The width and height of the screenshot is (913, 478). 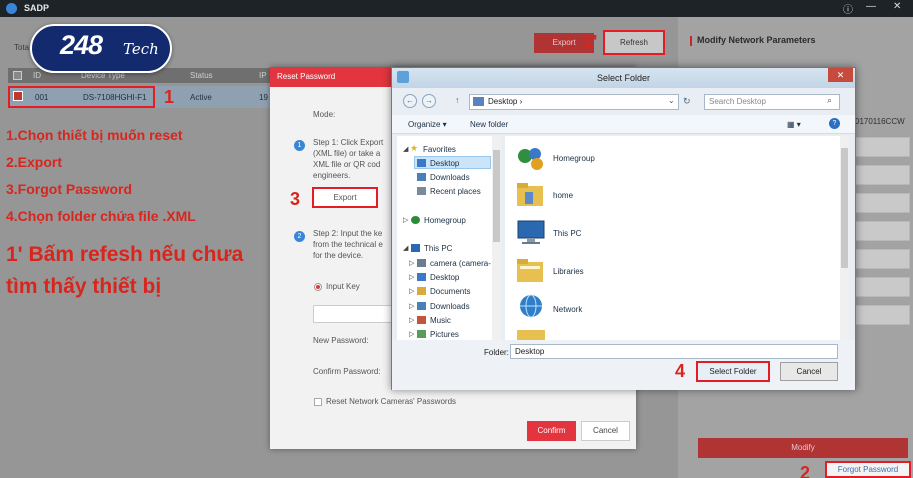 I want to click on step-2-badge: 2, so click(x=299, y=236).